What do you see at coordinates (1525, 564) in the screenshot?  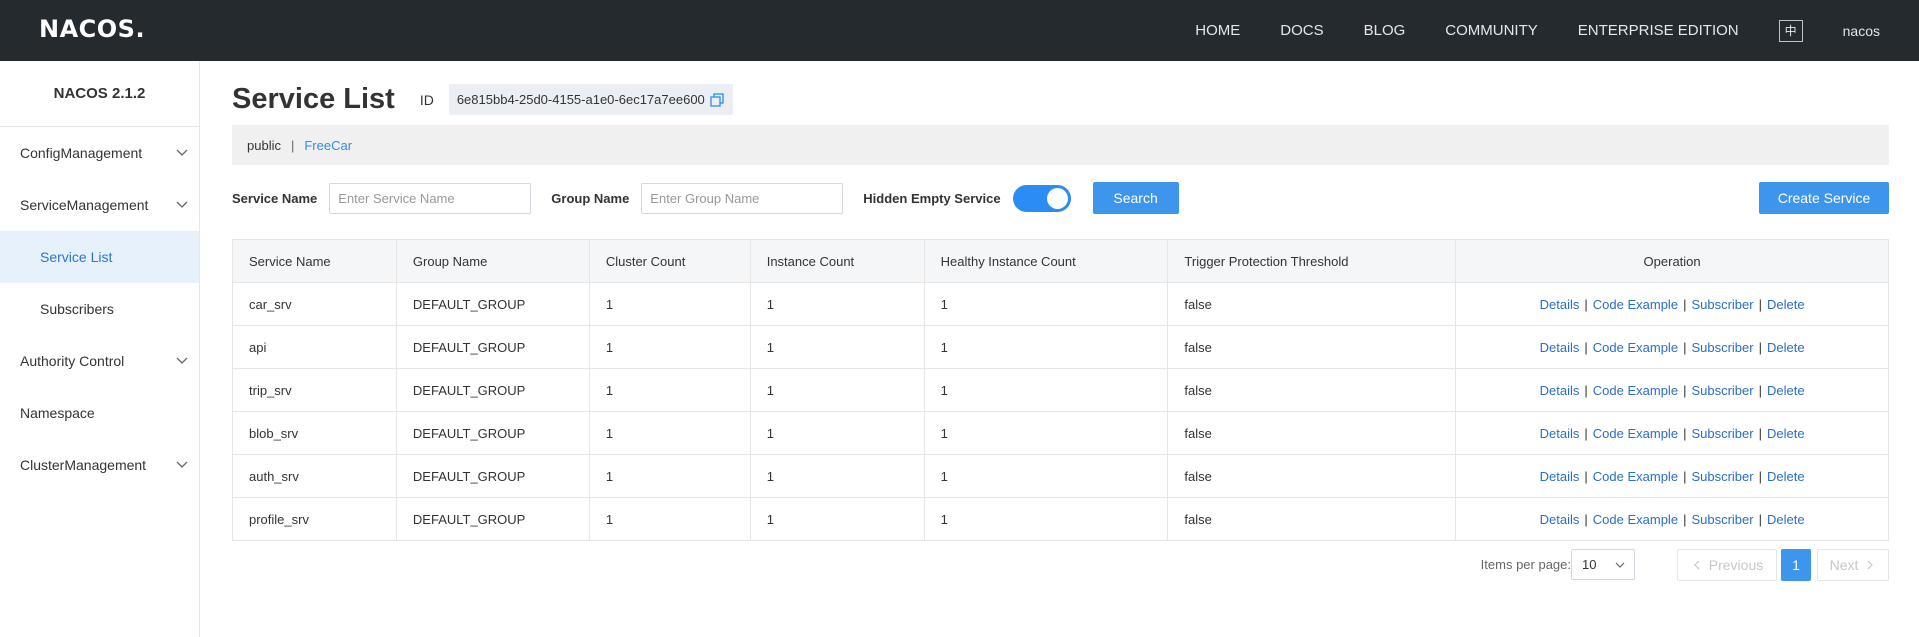 I see `items-per-page-label: Items per page:` at bounding box center [1525, 564].